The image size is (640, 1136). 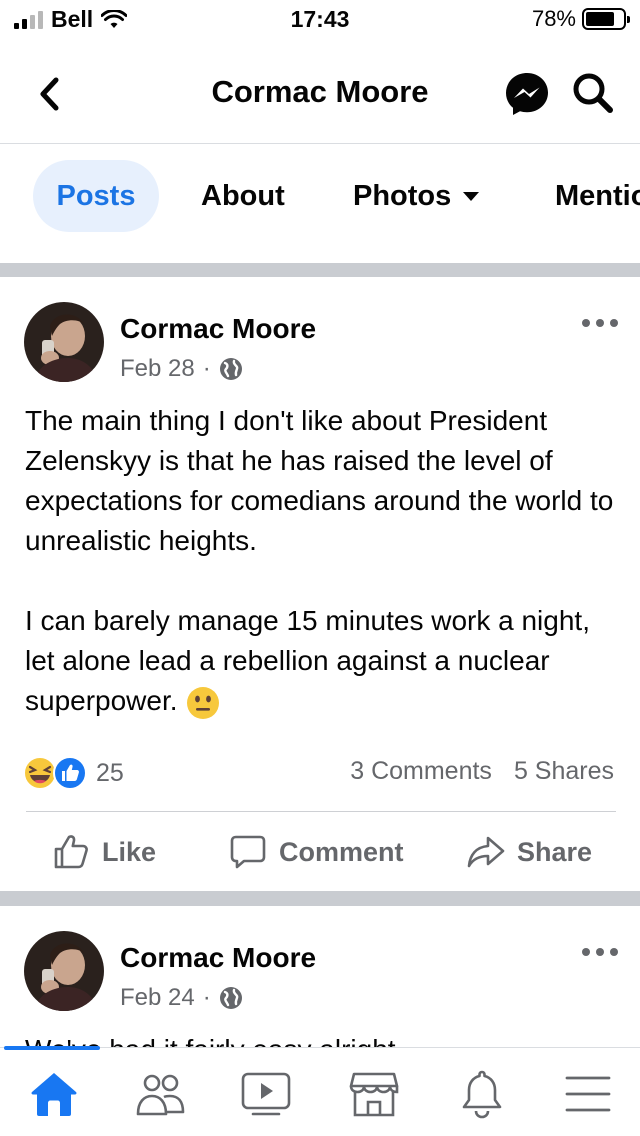 I want to click on tab-label: Photos, so click(x=402, y=195).